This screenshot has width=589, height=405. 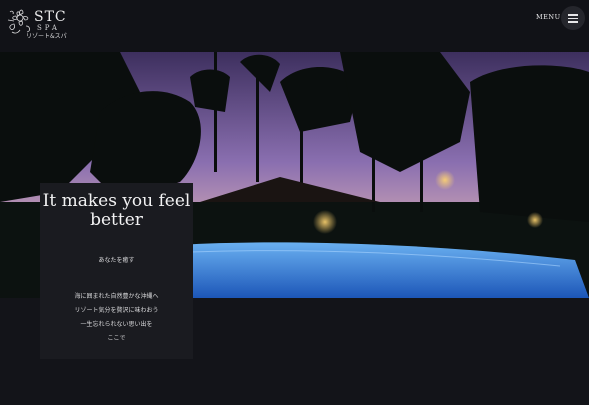 What do you see at coordinates (573, 15) in the screenshot?
I see `hamburger-menu-icon` at bounding box center [573, 15].